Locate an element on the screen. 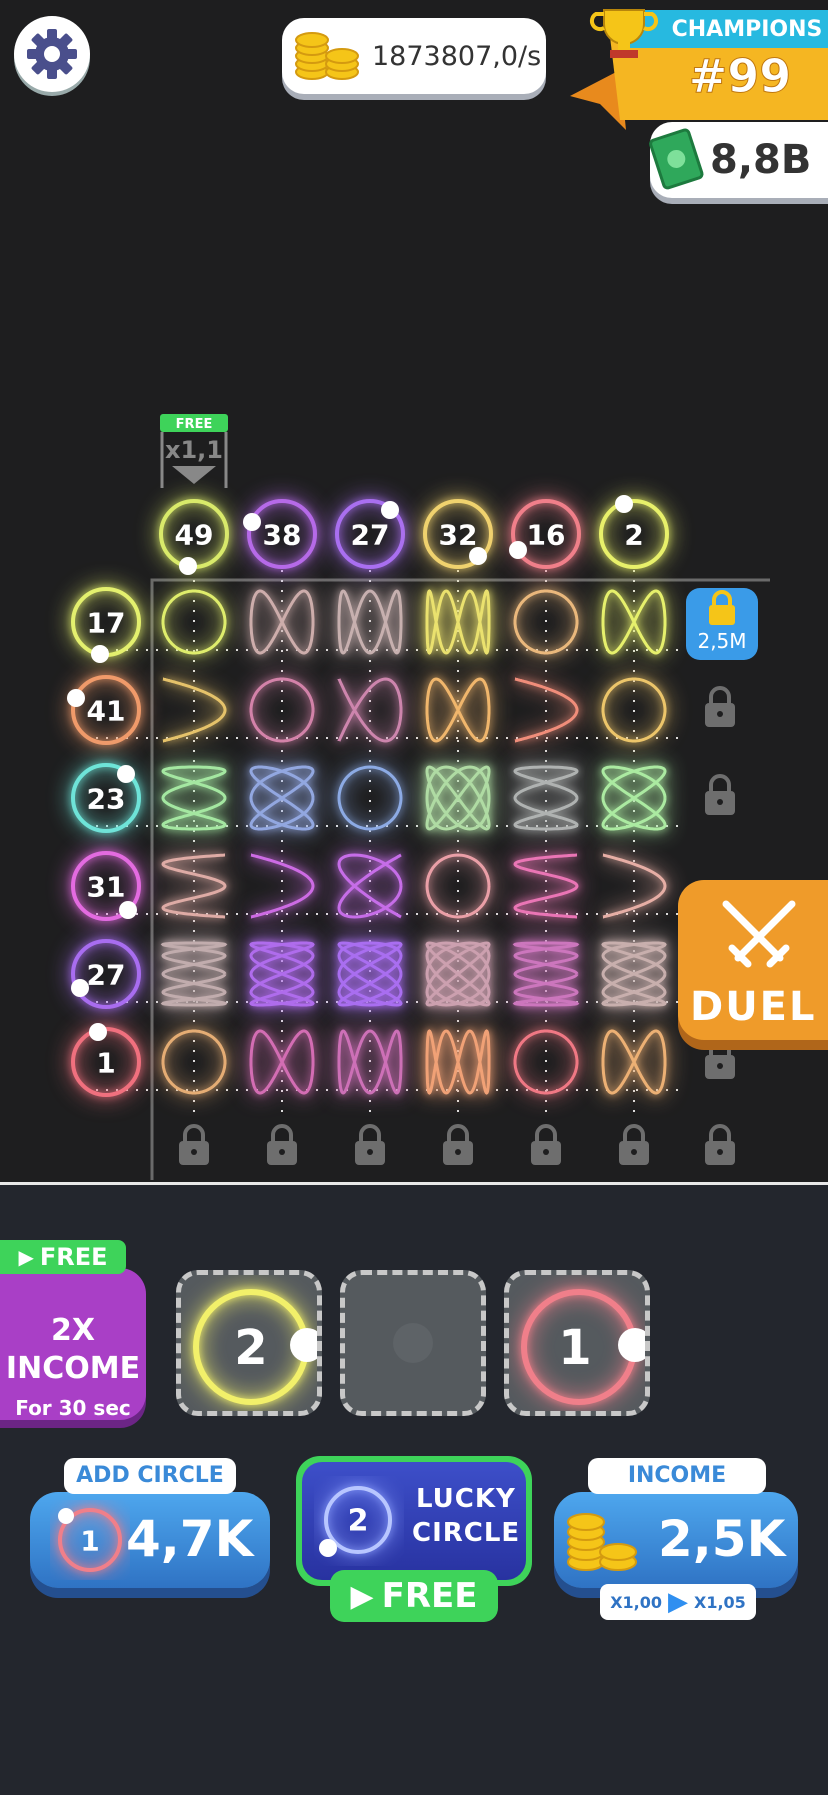 The height and width of the screenshot is (1795, 828). duel-label: DUEL is located at coordinates (753, 1007).